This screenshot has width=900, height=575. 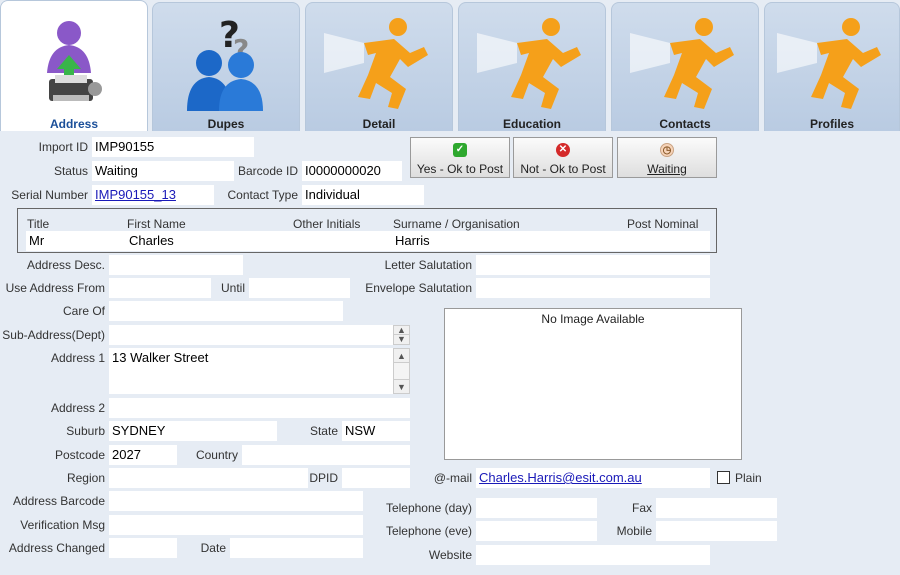 I want to click on yes-ok-to-post-label: Yes - Ok to Post, so click(x=460, y=169).